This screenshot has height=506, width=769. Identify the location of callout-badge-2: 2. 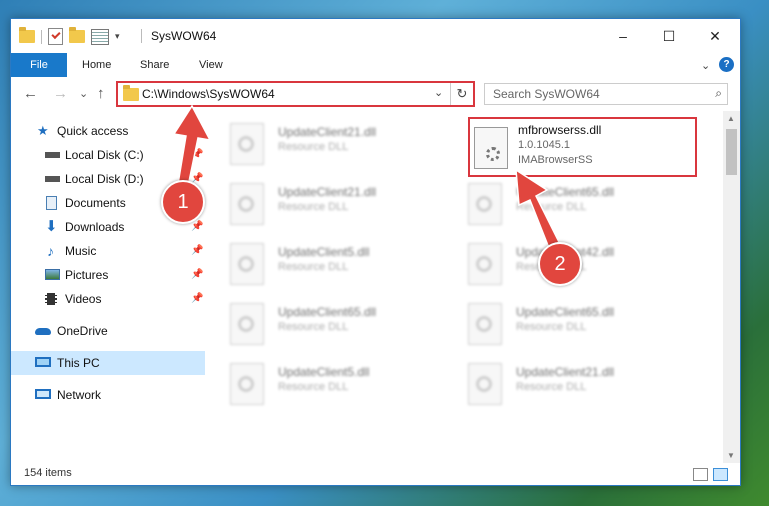
(560, 264).